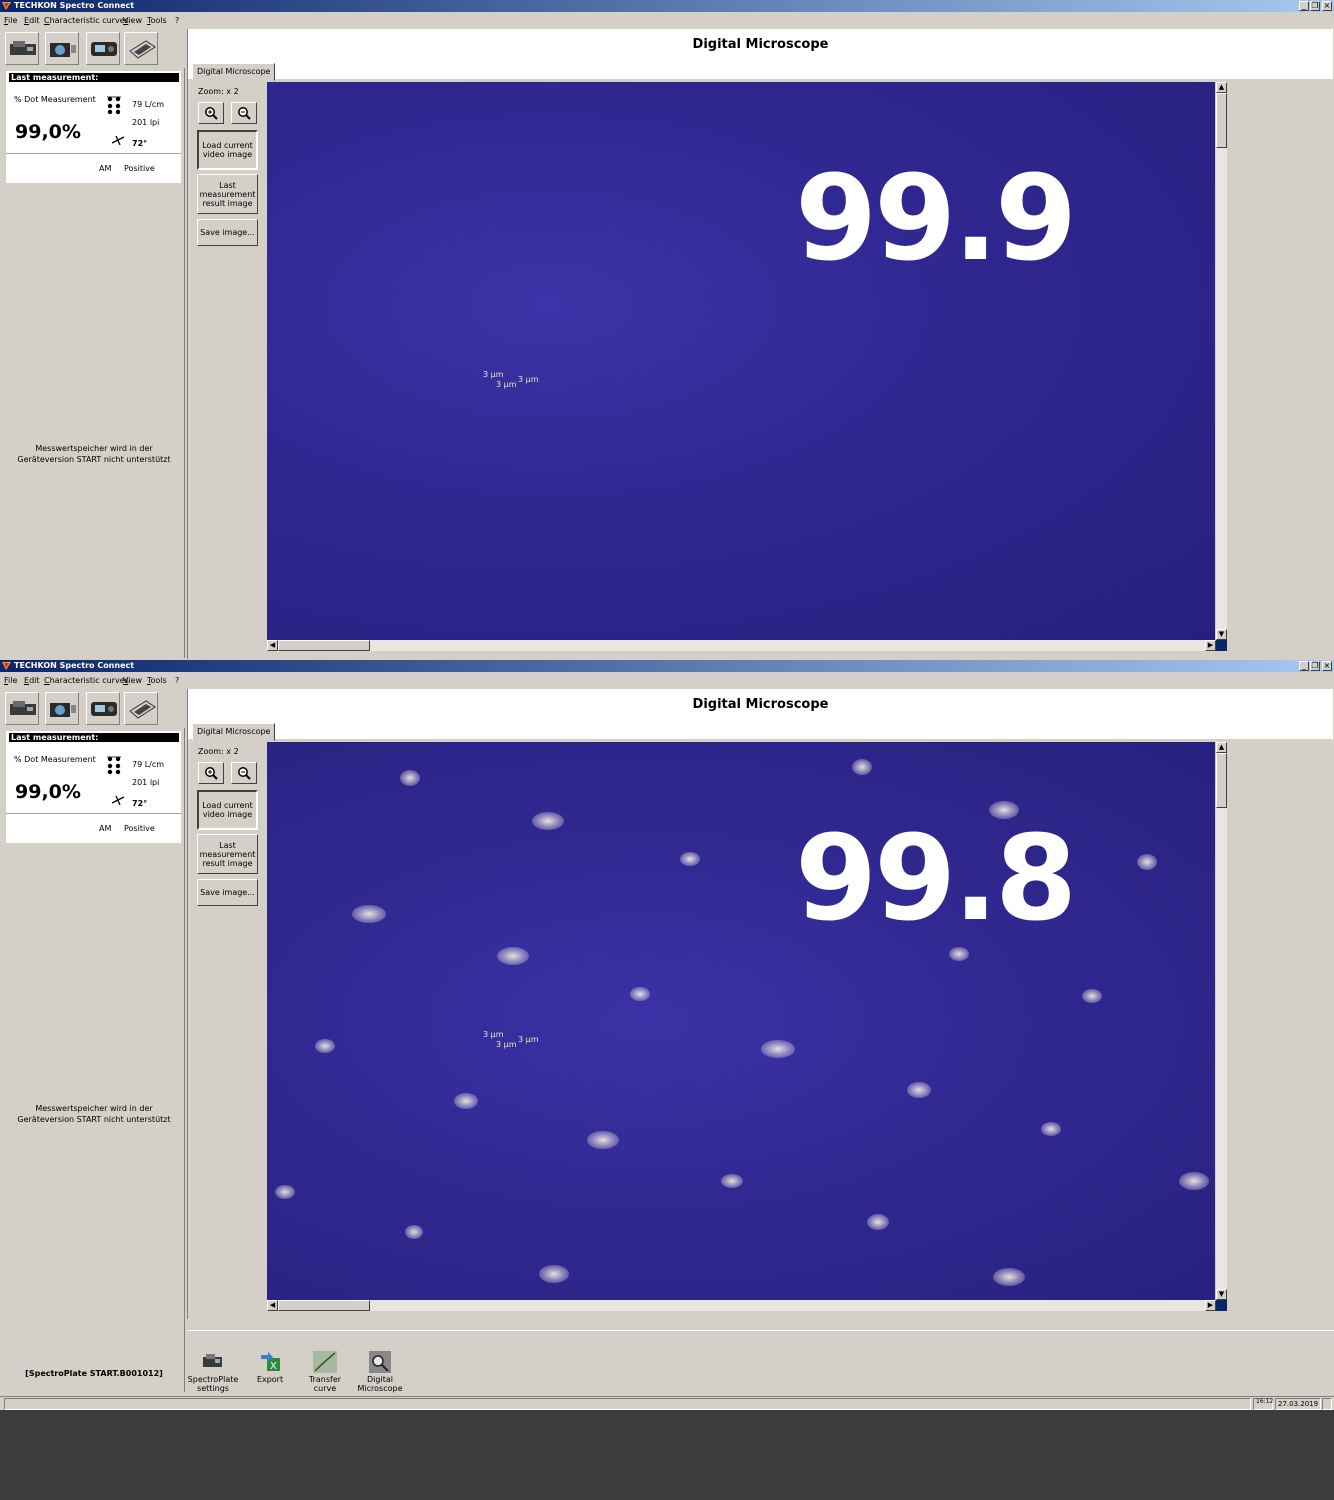  I want to click on zoom-out-icon, so click(244, 113).